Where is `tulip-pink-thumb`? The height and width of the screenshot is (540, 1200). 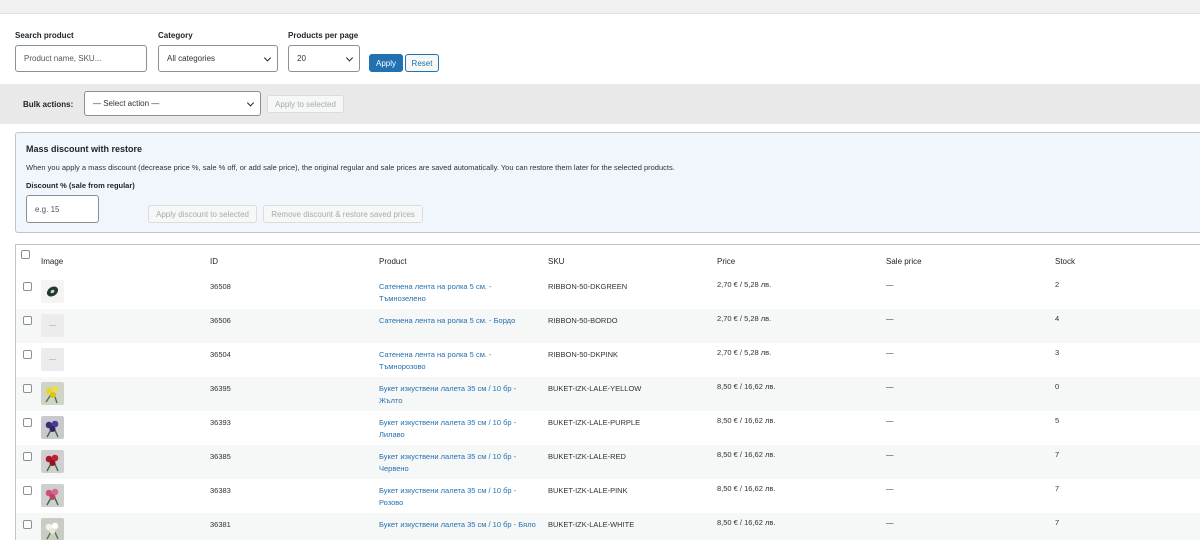 tulip-pink-thumb is located at coordinates (52, 495).